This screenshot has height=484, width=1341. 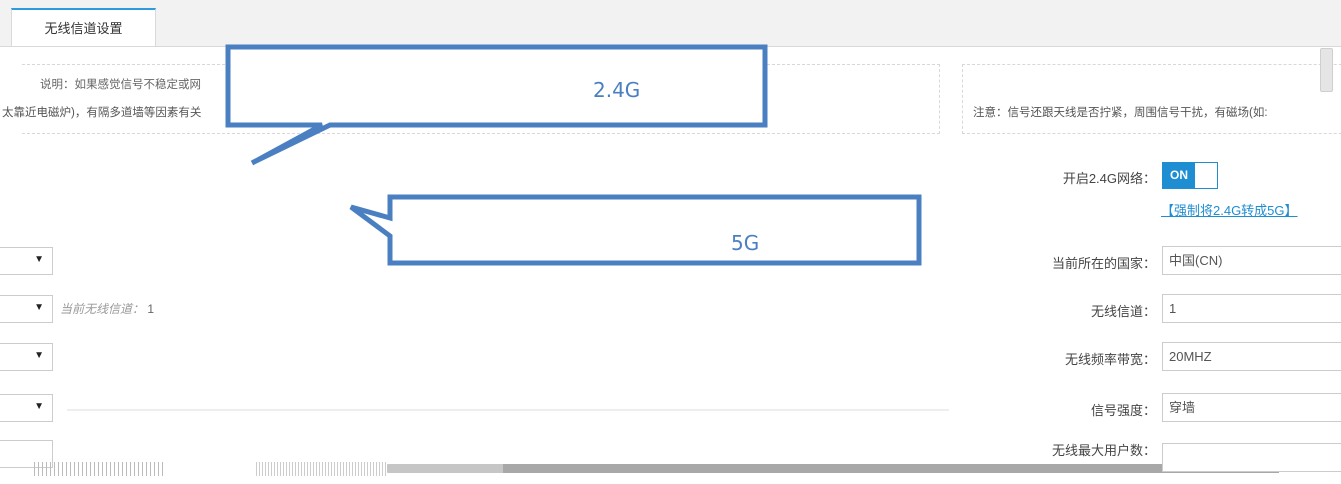 What do you see at coordinates (617, 90) in the screenshot?
I see `callout-24g-label: 2.4G` at bounding box center [617, 90].